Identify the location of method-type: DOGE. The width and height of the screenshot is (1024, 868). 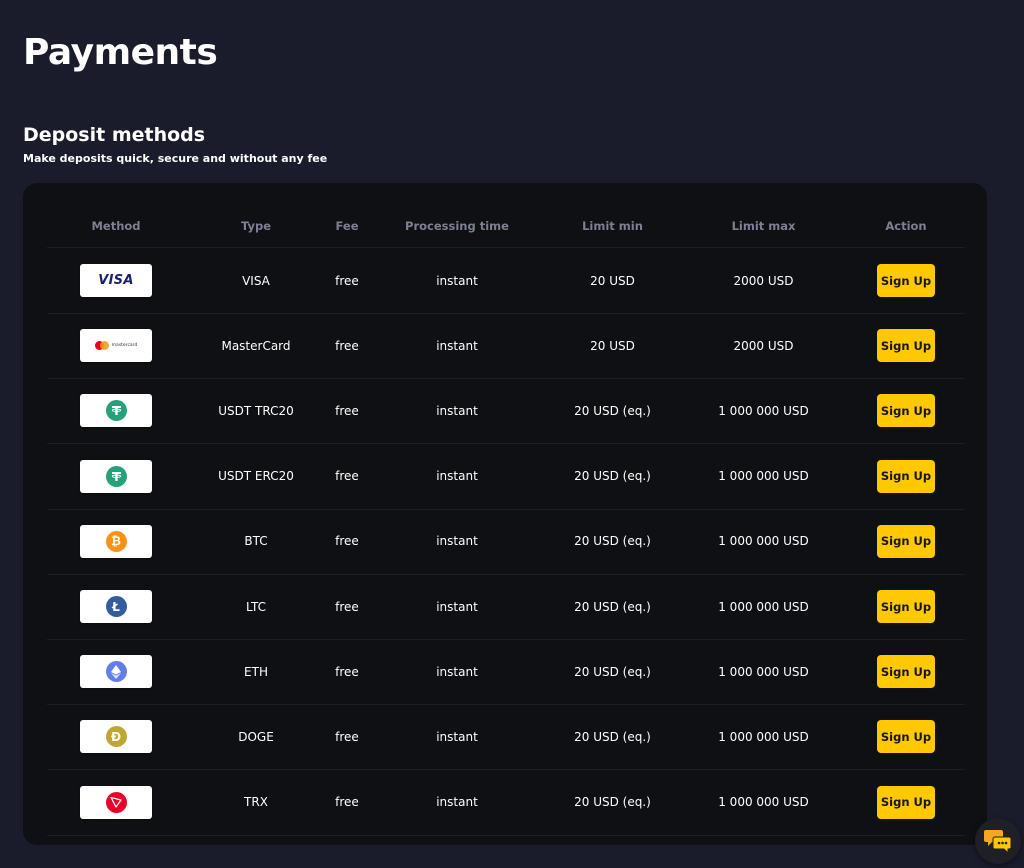
(256, 736).